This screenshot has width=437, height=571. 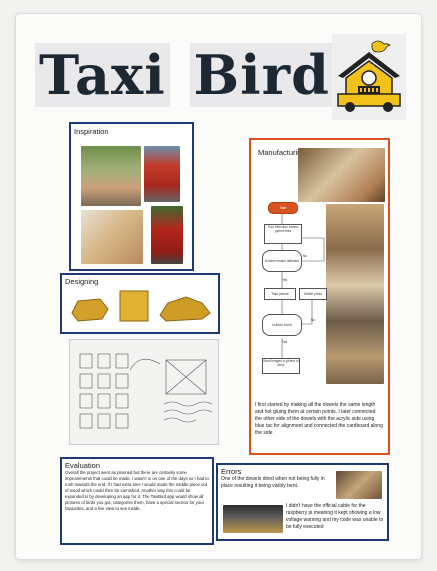 What do you see at coordinates (253, 519) in the screenshot?
I see `errors-photo-terminal` at bounding box center [253, 519].